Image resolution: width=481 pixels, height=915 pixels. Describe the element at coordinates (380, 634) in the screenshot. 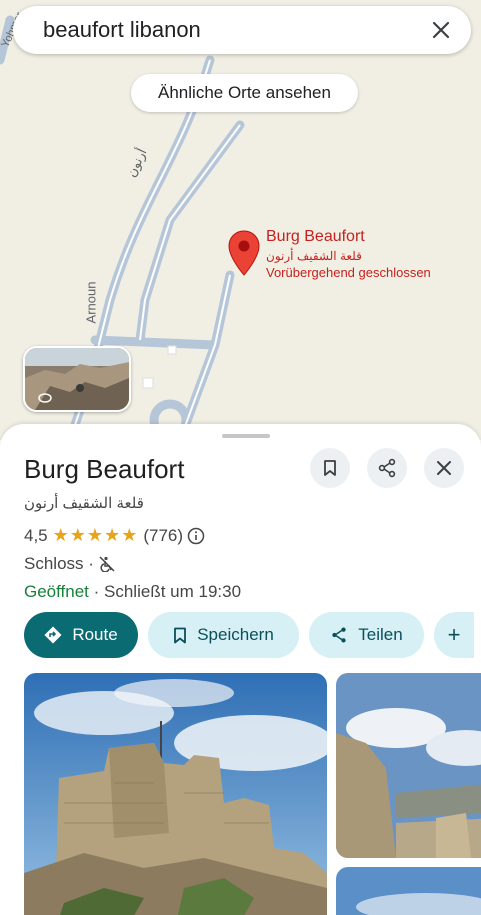

I see `share-label: Teilen` at that location.